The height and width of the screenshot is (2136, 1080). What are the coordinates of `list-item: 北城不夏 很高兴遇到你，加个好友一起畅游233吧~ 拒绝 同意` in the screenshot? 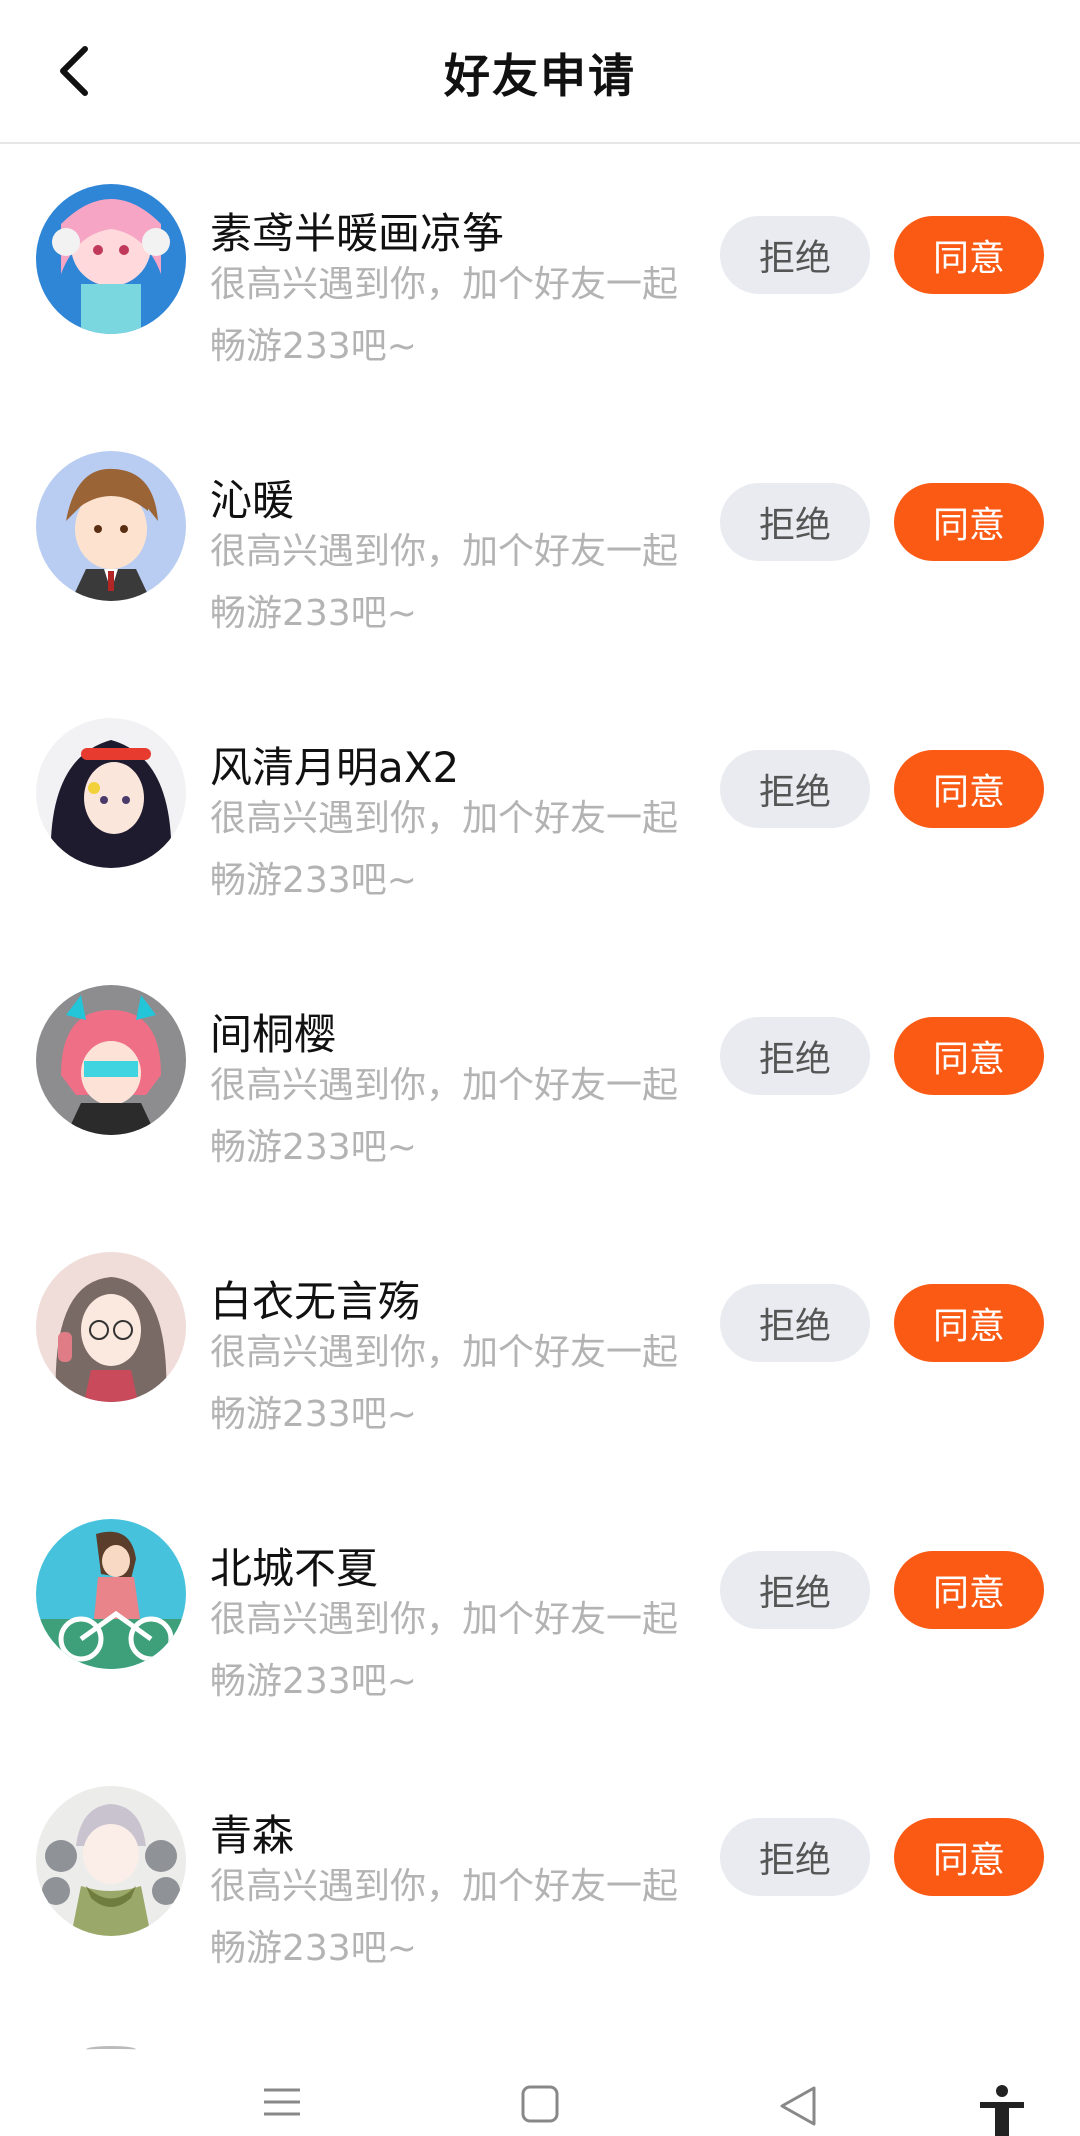 It's located at (540, 1612).